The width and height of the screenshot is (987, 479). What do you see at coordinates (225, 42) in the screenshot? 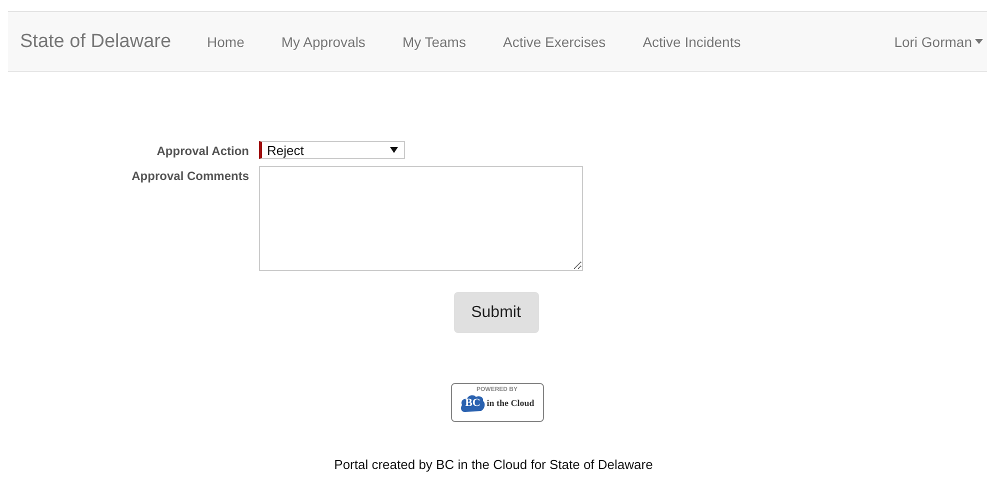
I see `nav-link: Home` at bounding box center [225, 42].